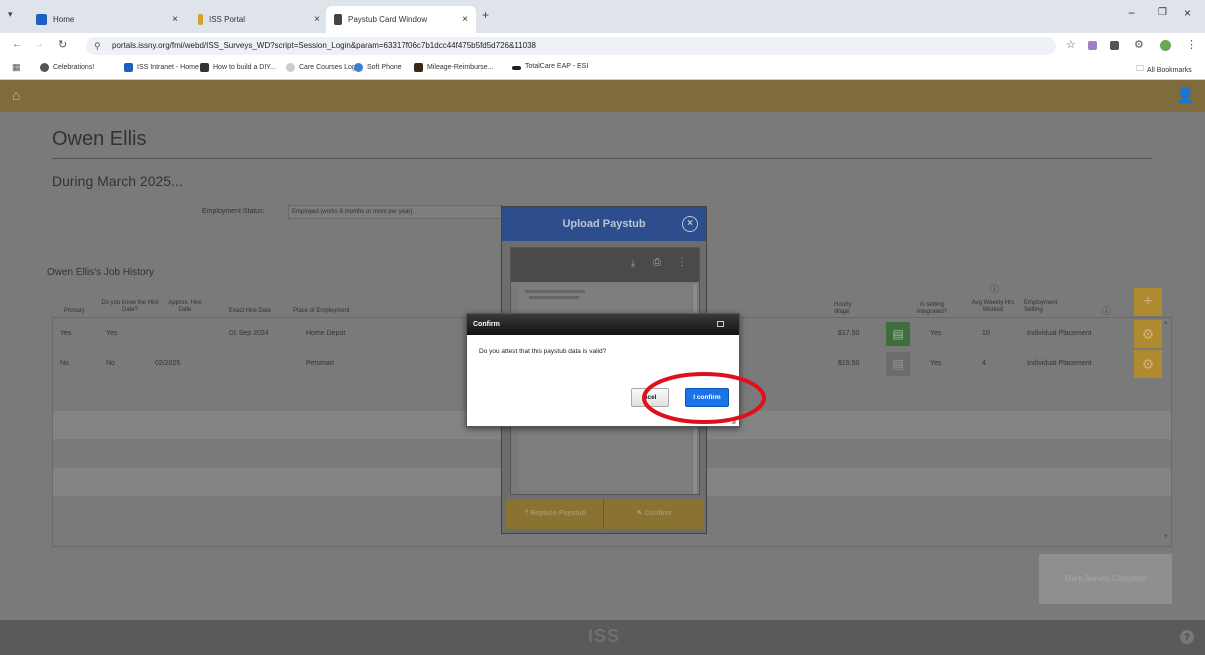 This screenshot has width=1205, height=655. I want to click on row1-primary: Yes, so click(66, 333).